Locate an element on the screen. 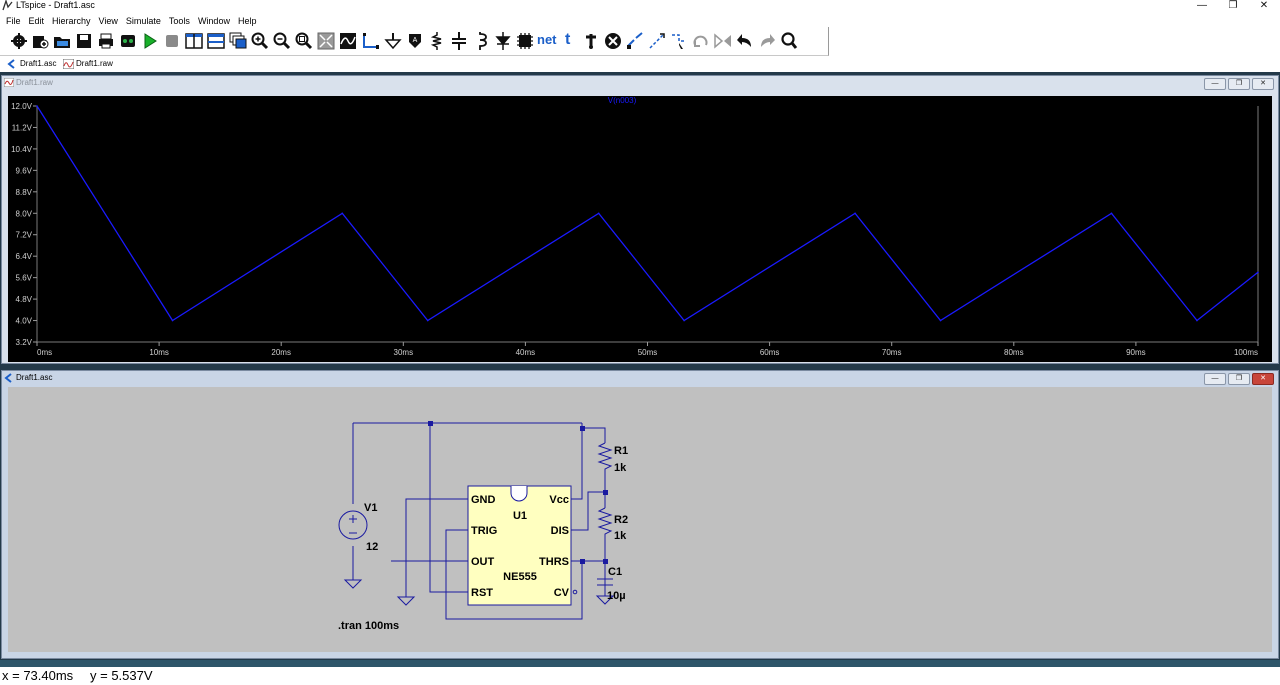  autorange-icon is located at coordinates (348, 41).